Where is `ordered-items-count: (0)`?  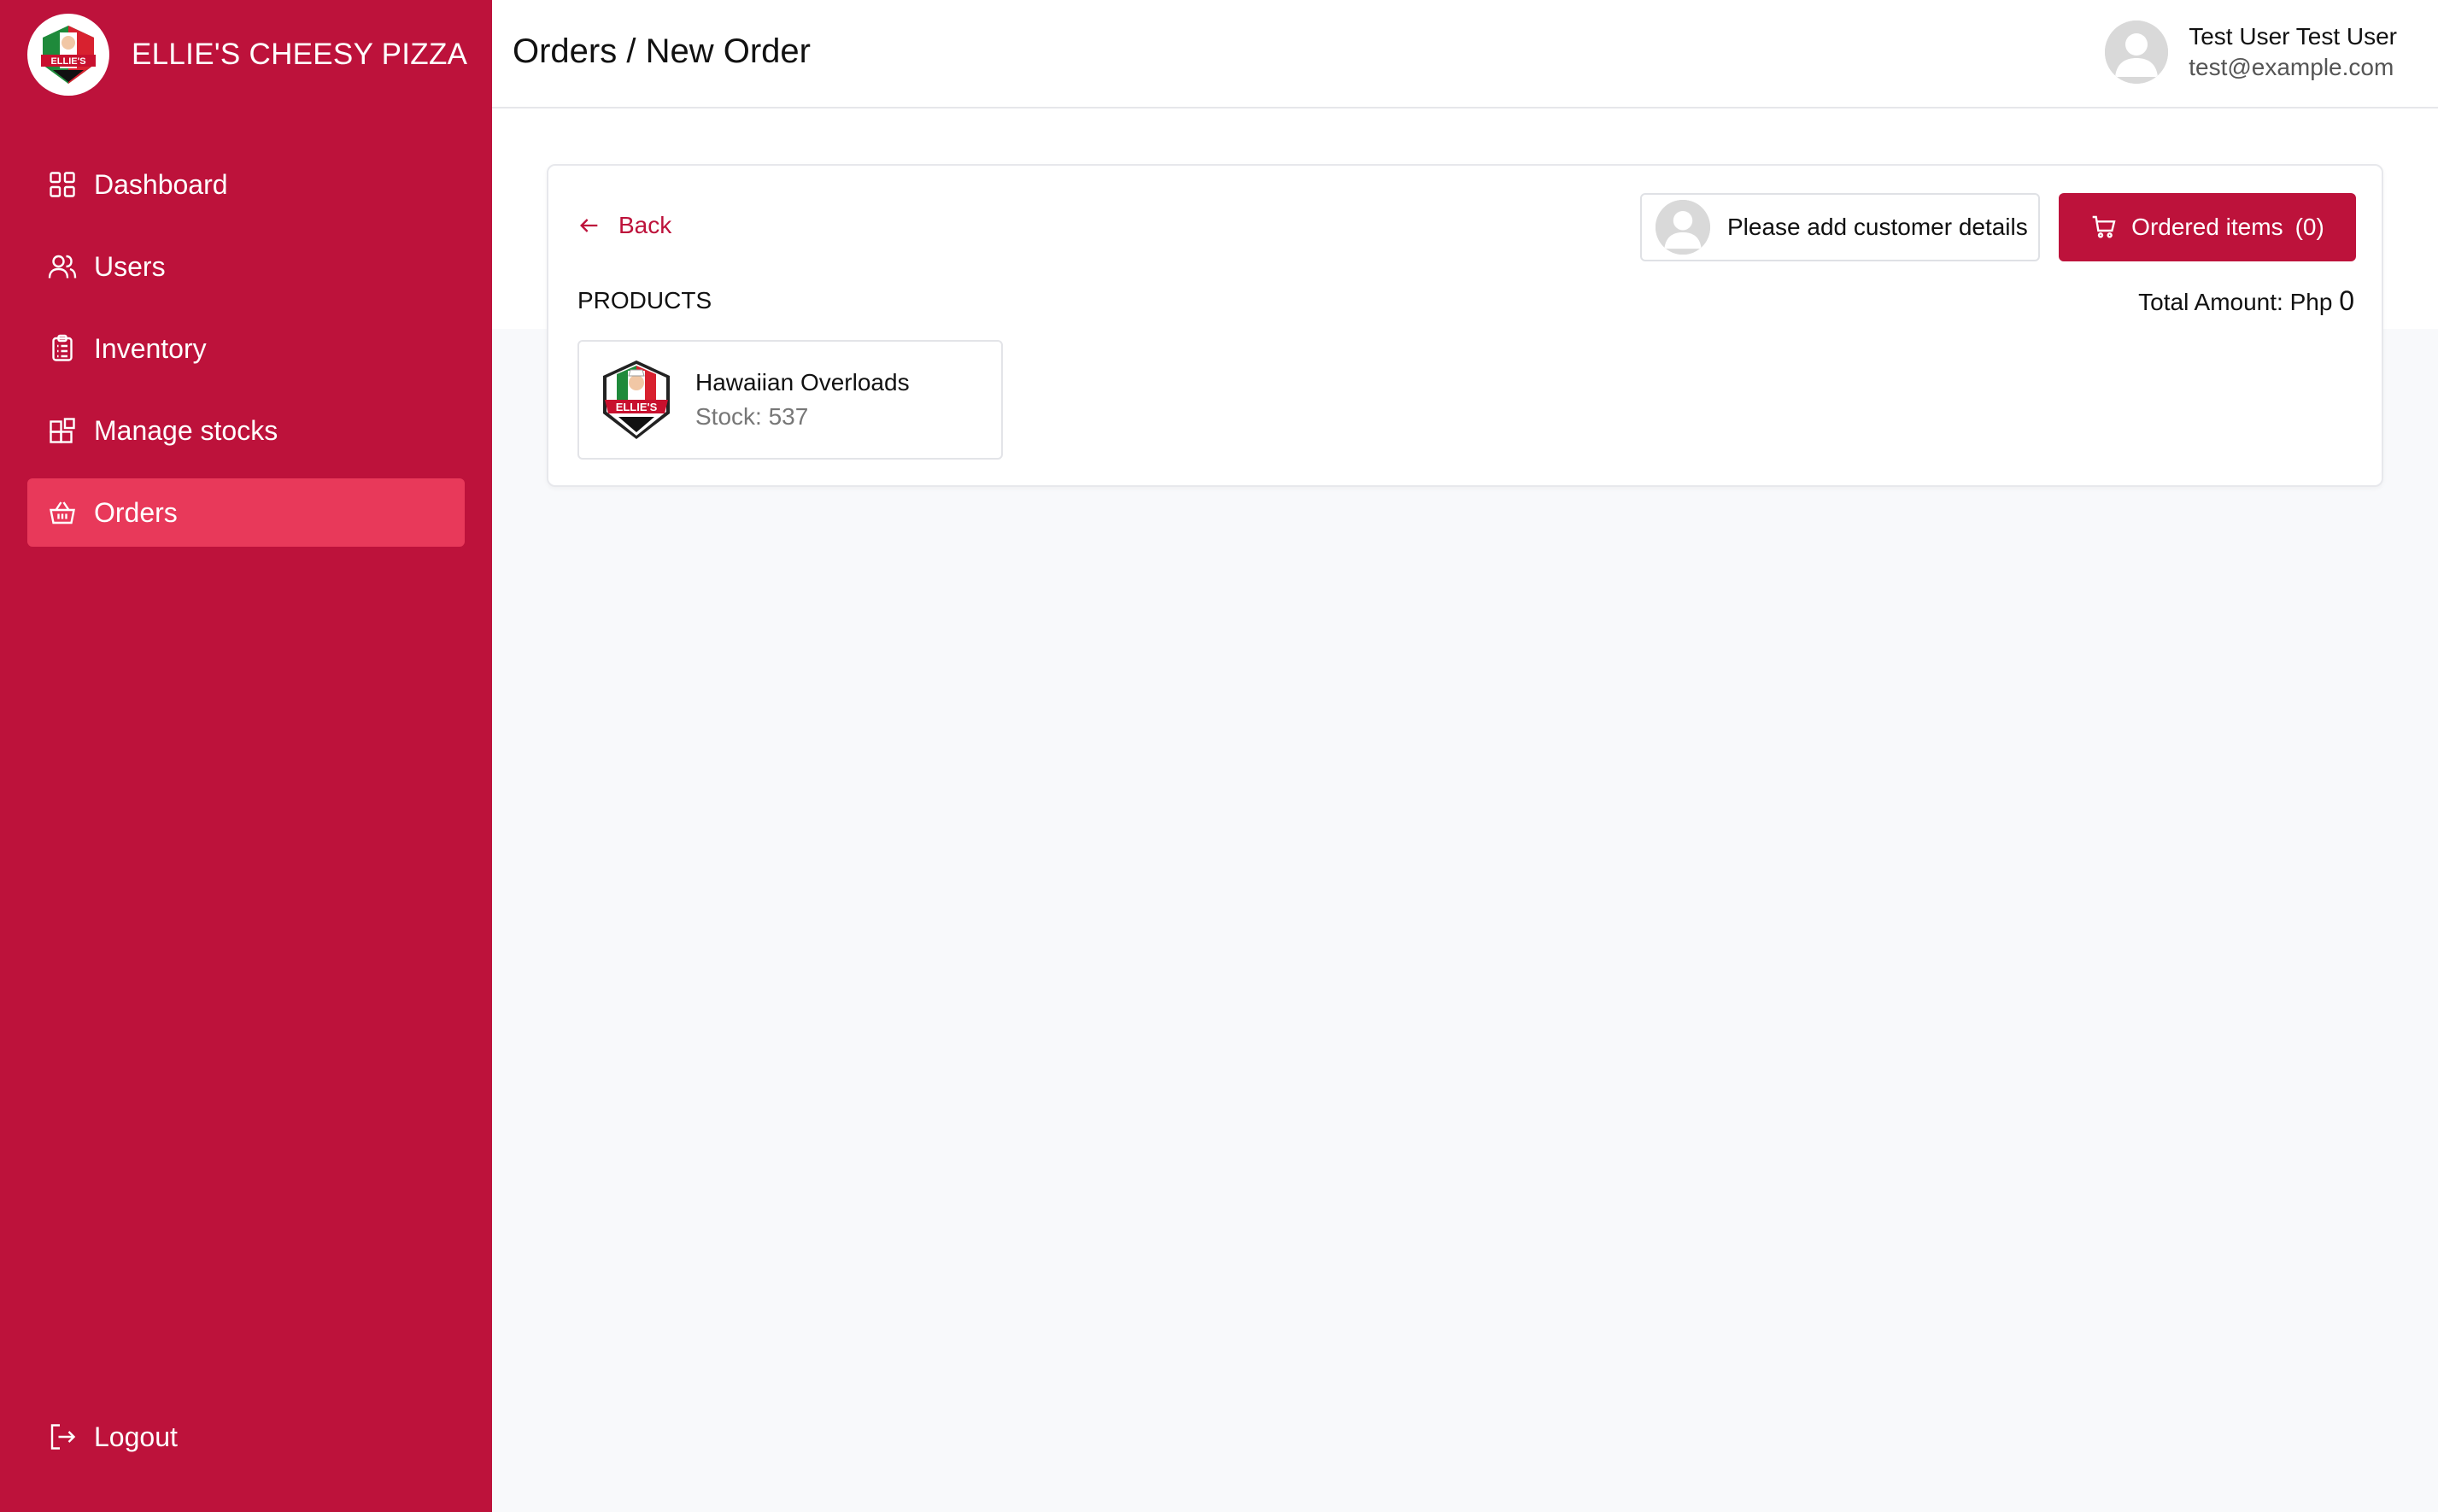 ordered-items-count: (0) is located at coordinates (2309, 227).